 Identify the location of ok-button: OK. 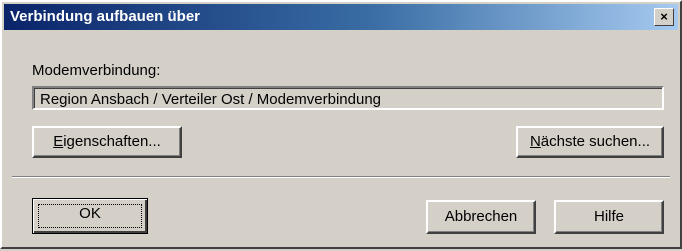
(90, 216).